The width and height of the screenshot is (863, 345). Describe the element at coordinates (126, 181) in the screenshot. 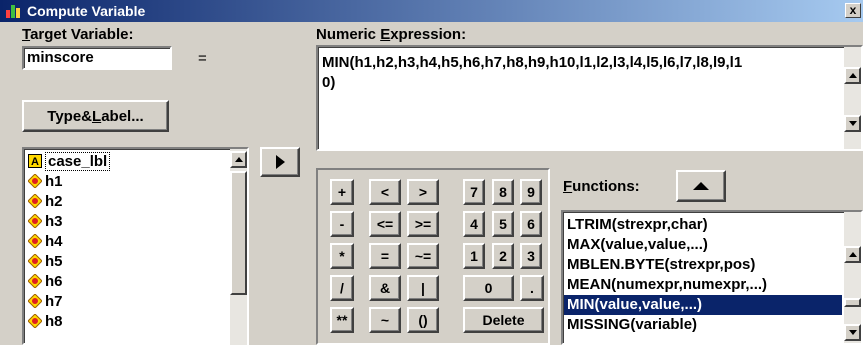

I see `list-item: h1` at that location.